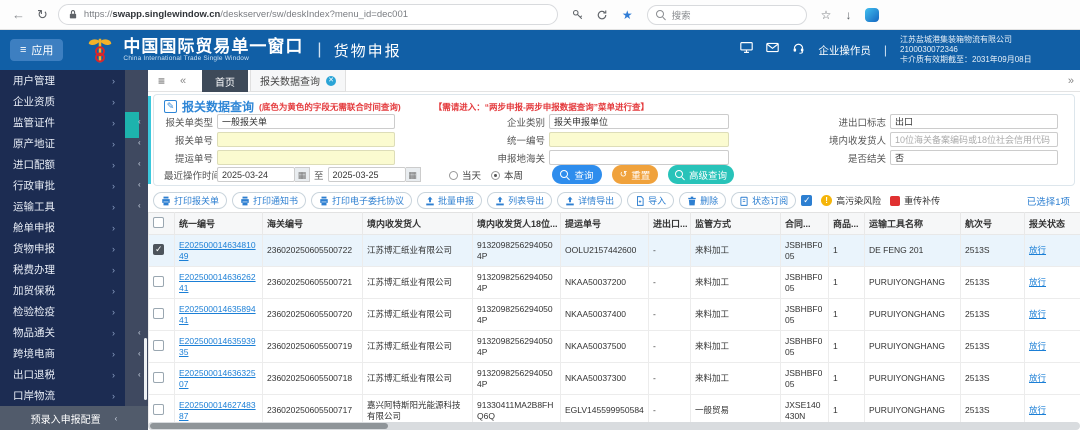  What do you see at coordinates (366, 174) in the screenshot?
I see `date-to-input` at bounding box center [366, 174].